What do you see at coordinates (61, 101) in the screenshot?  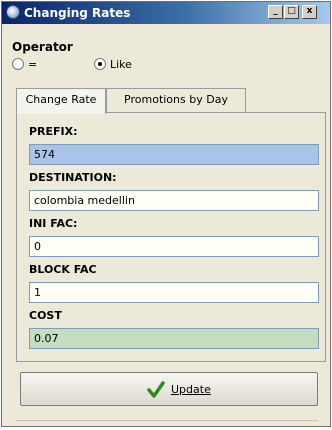 I see `tab-change-rate: Change Rate` at bounding box center [61, 101].